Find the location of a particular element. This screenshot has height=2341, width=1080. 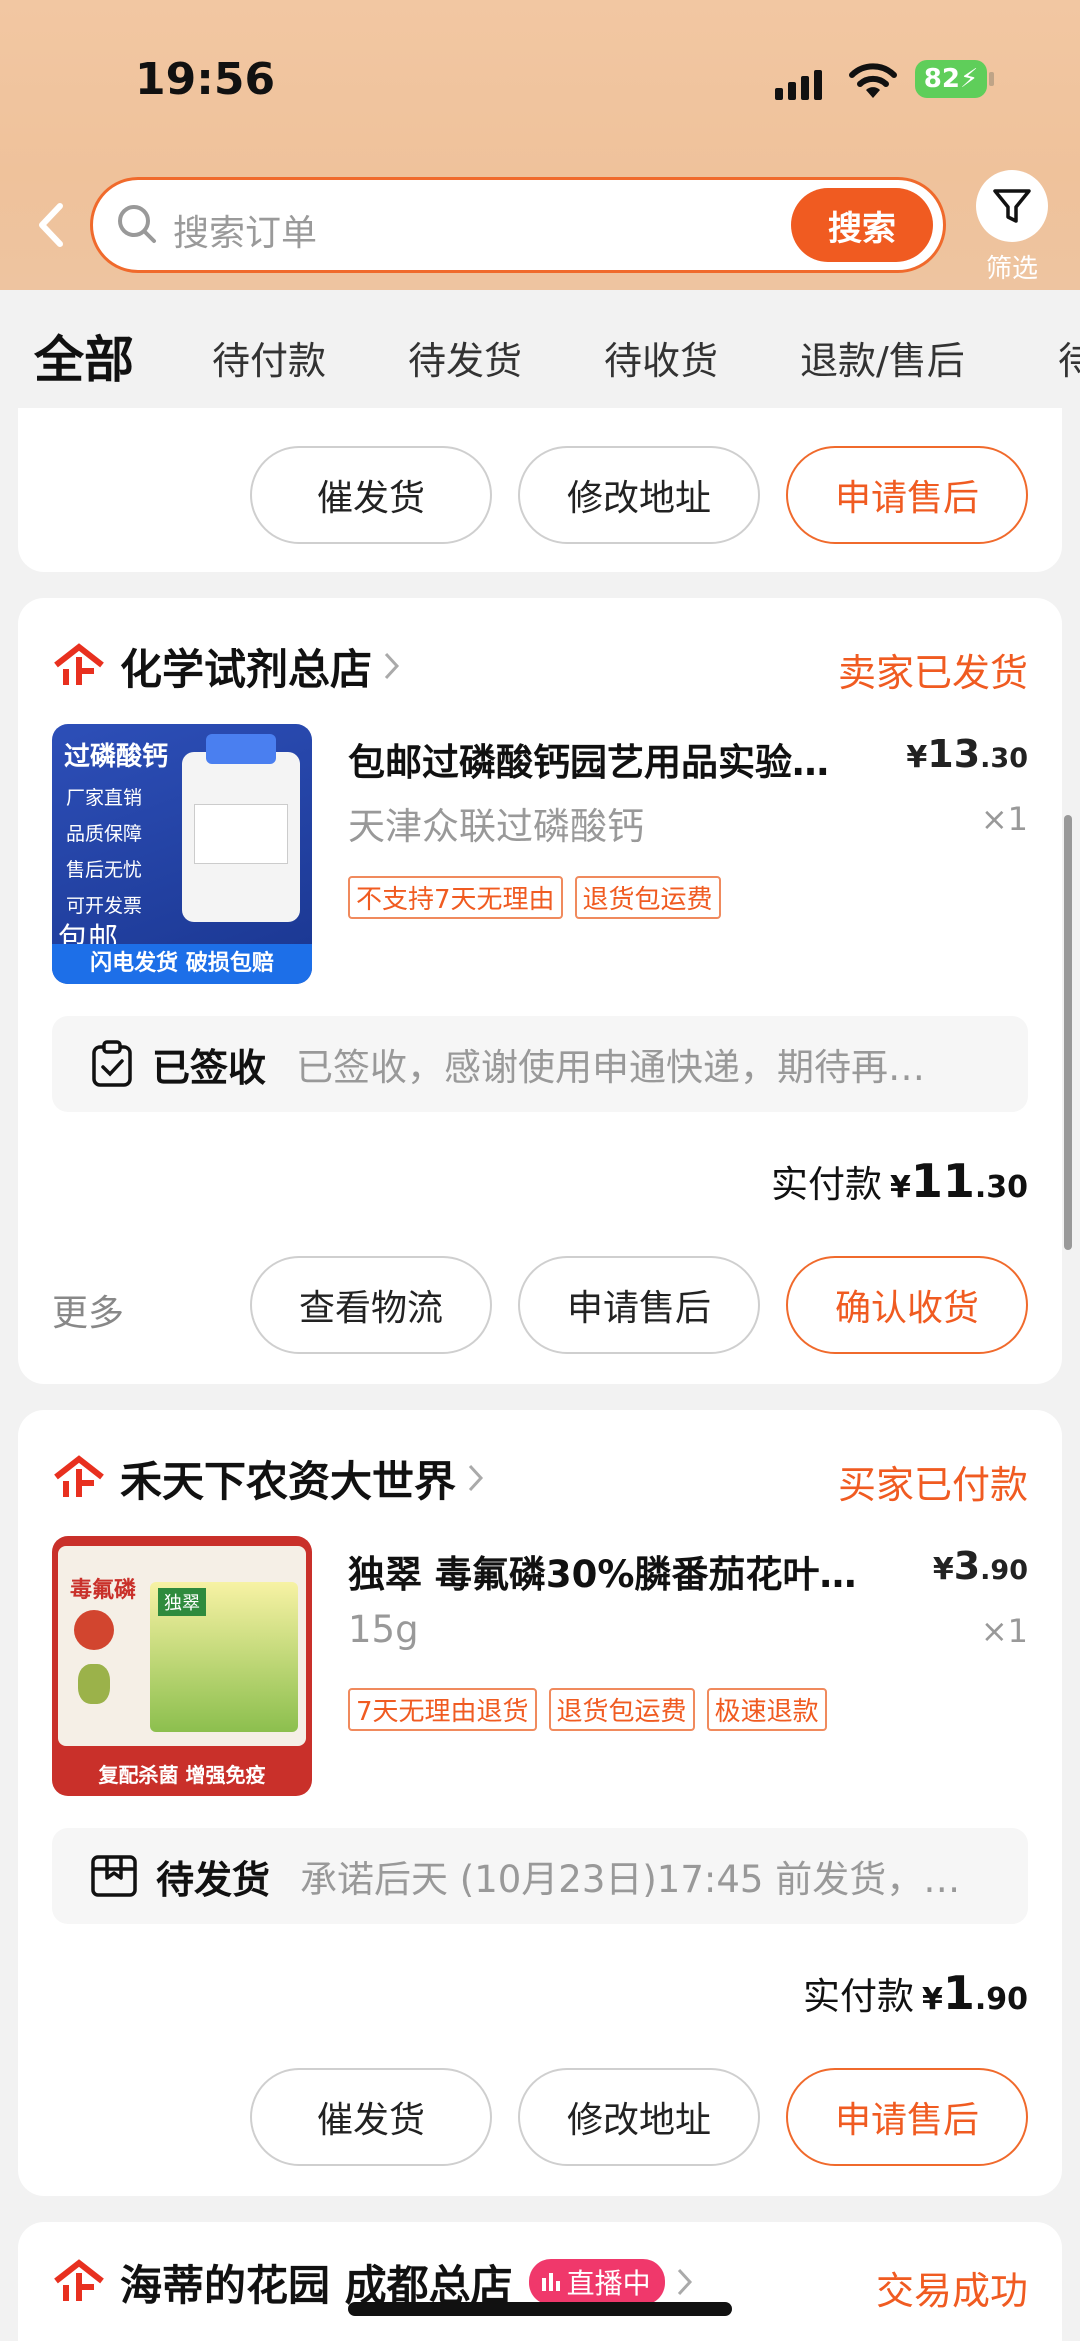

package-box-icon is located at coordinates (114, 1876).